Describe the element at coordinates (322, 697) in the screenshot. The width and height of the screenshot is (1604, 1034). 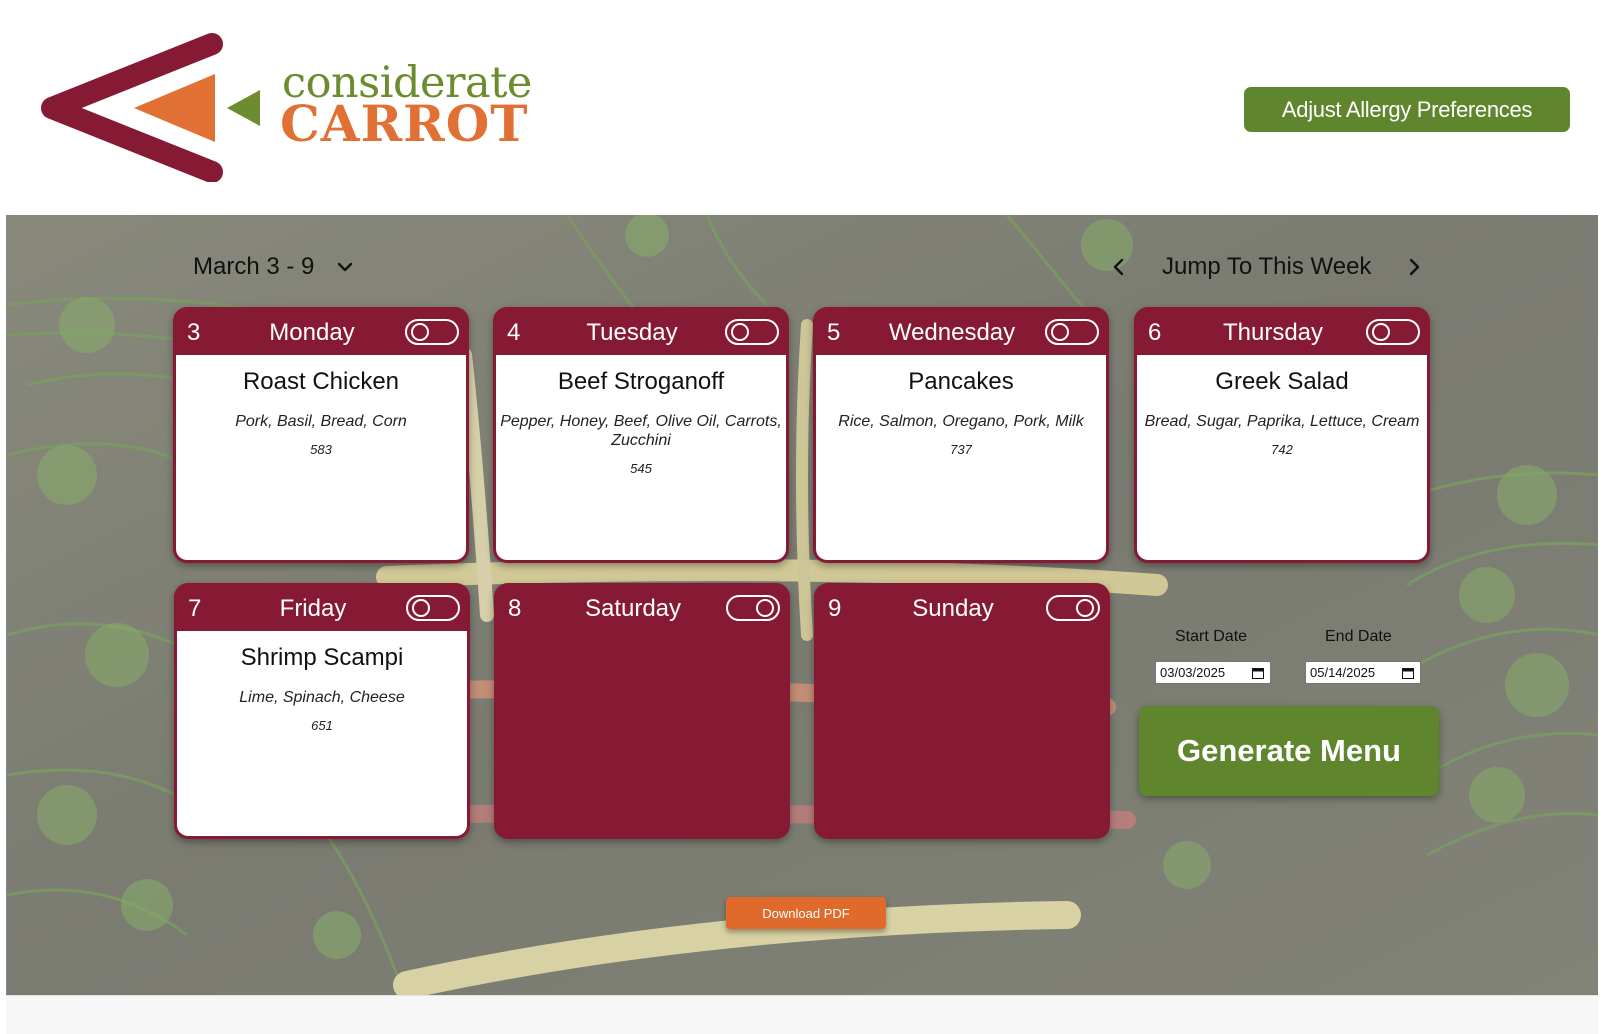
I see `meal-ingredients: Lime, Spinach, Cheese` at that location.